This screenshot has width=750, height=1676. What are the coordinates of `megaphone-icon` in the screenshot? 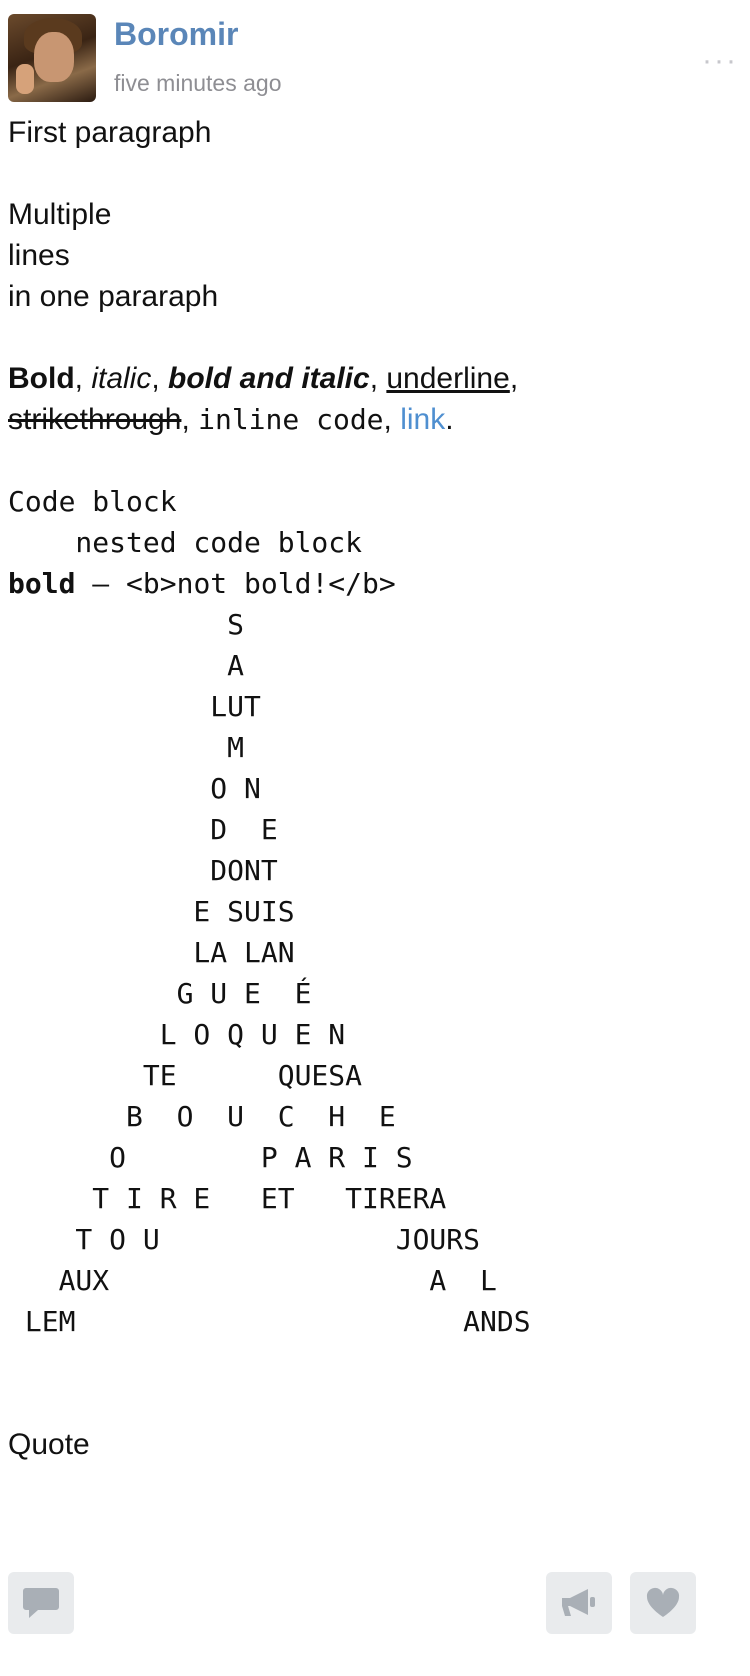 It's located at (578, 1602).